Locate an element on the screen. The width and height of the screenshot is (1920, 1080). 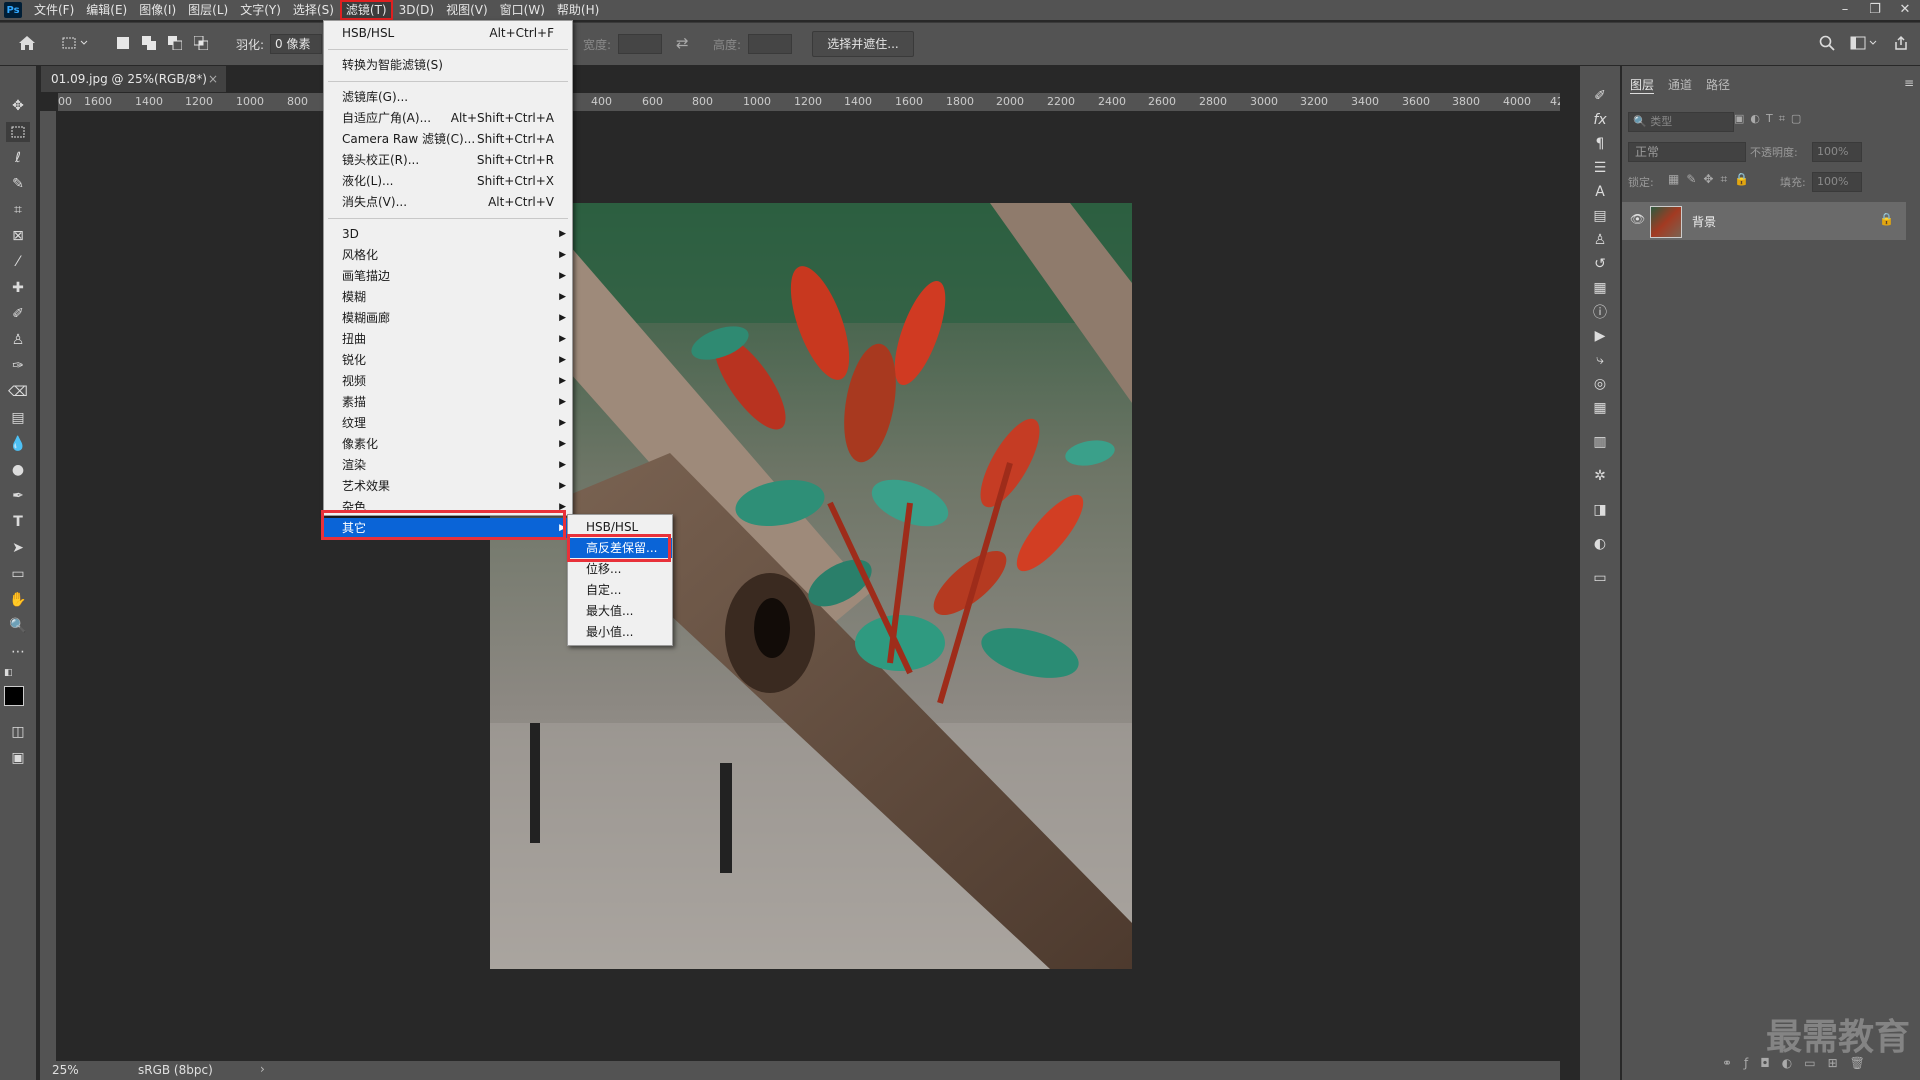
menu-item-submenu-6: 锐化 ▶ is located at coordinates (448, 360).